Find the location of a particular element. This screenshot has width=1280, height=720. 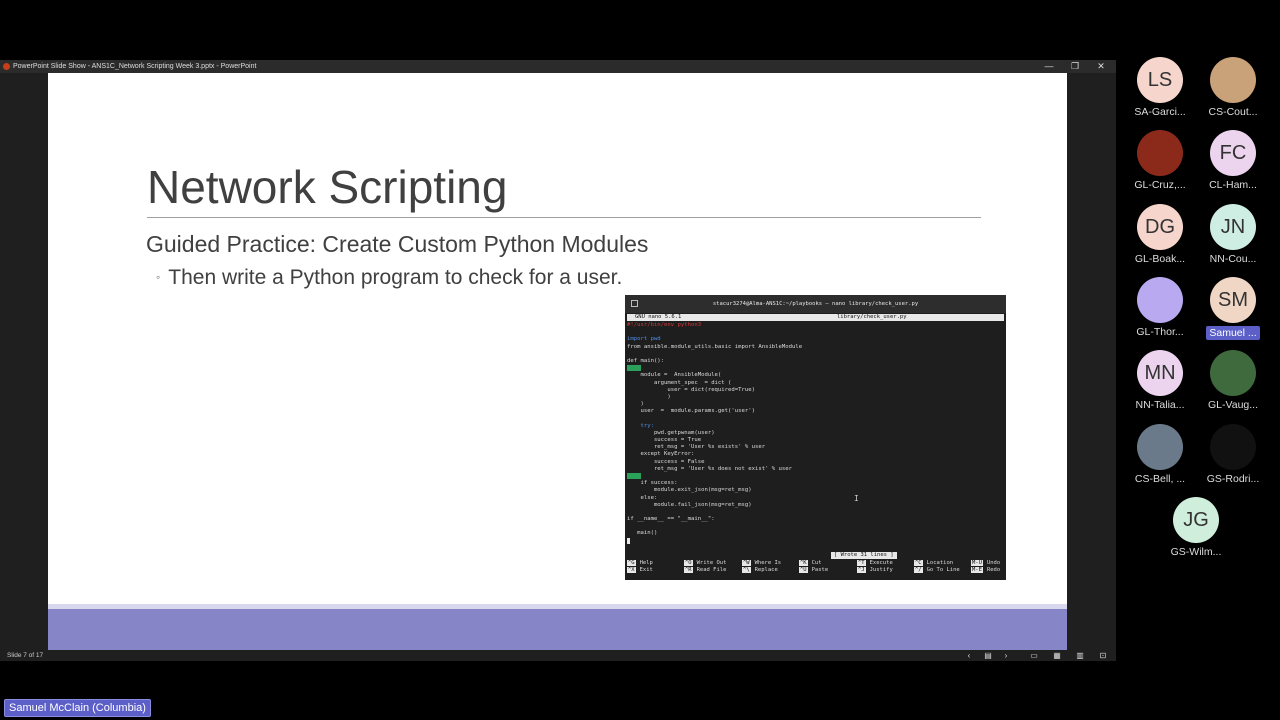

code-line: ) is located at coordinates (635, 404).